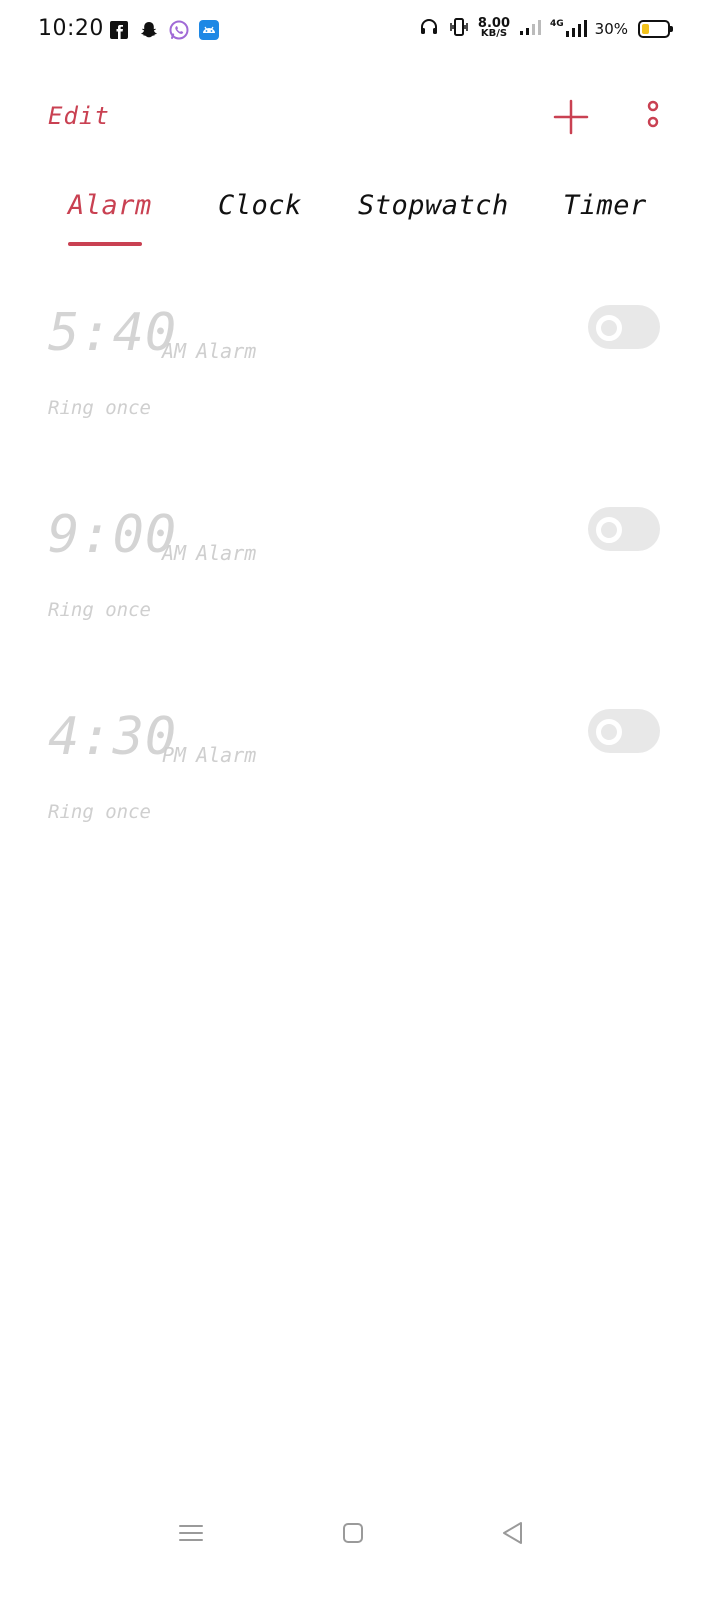  I want to click on alarm-item: 5:40 AM Alarm Ring once, so click(360, 383).